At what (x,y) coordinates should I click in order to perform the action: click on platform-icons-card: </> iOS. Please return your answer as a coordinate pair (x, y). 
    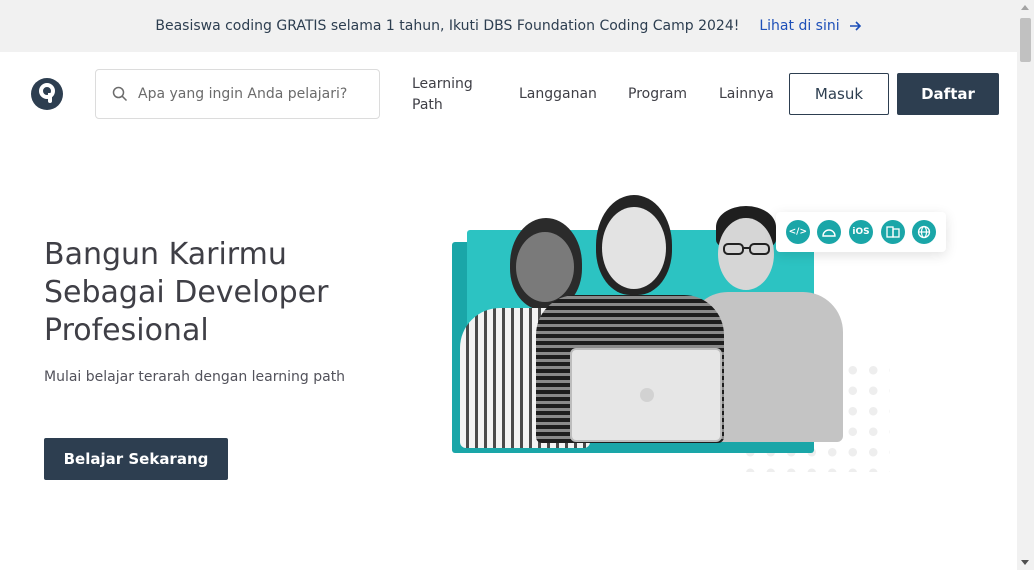
    Looking at the image, I should click on (861, 232).